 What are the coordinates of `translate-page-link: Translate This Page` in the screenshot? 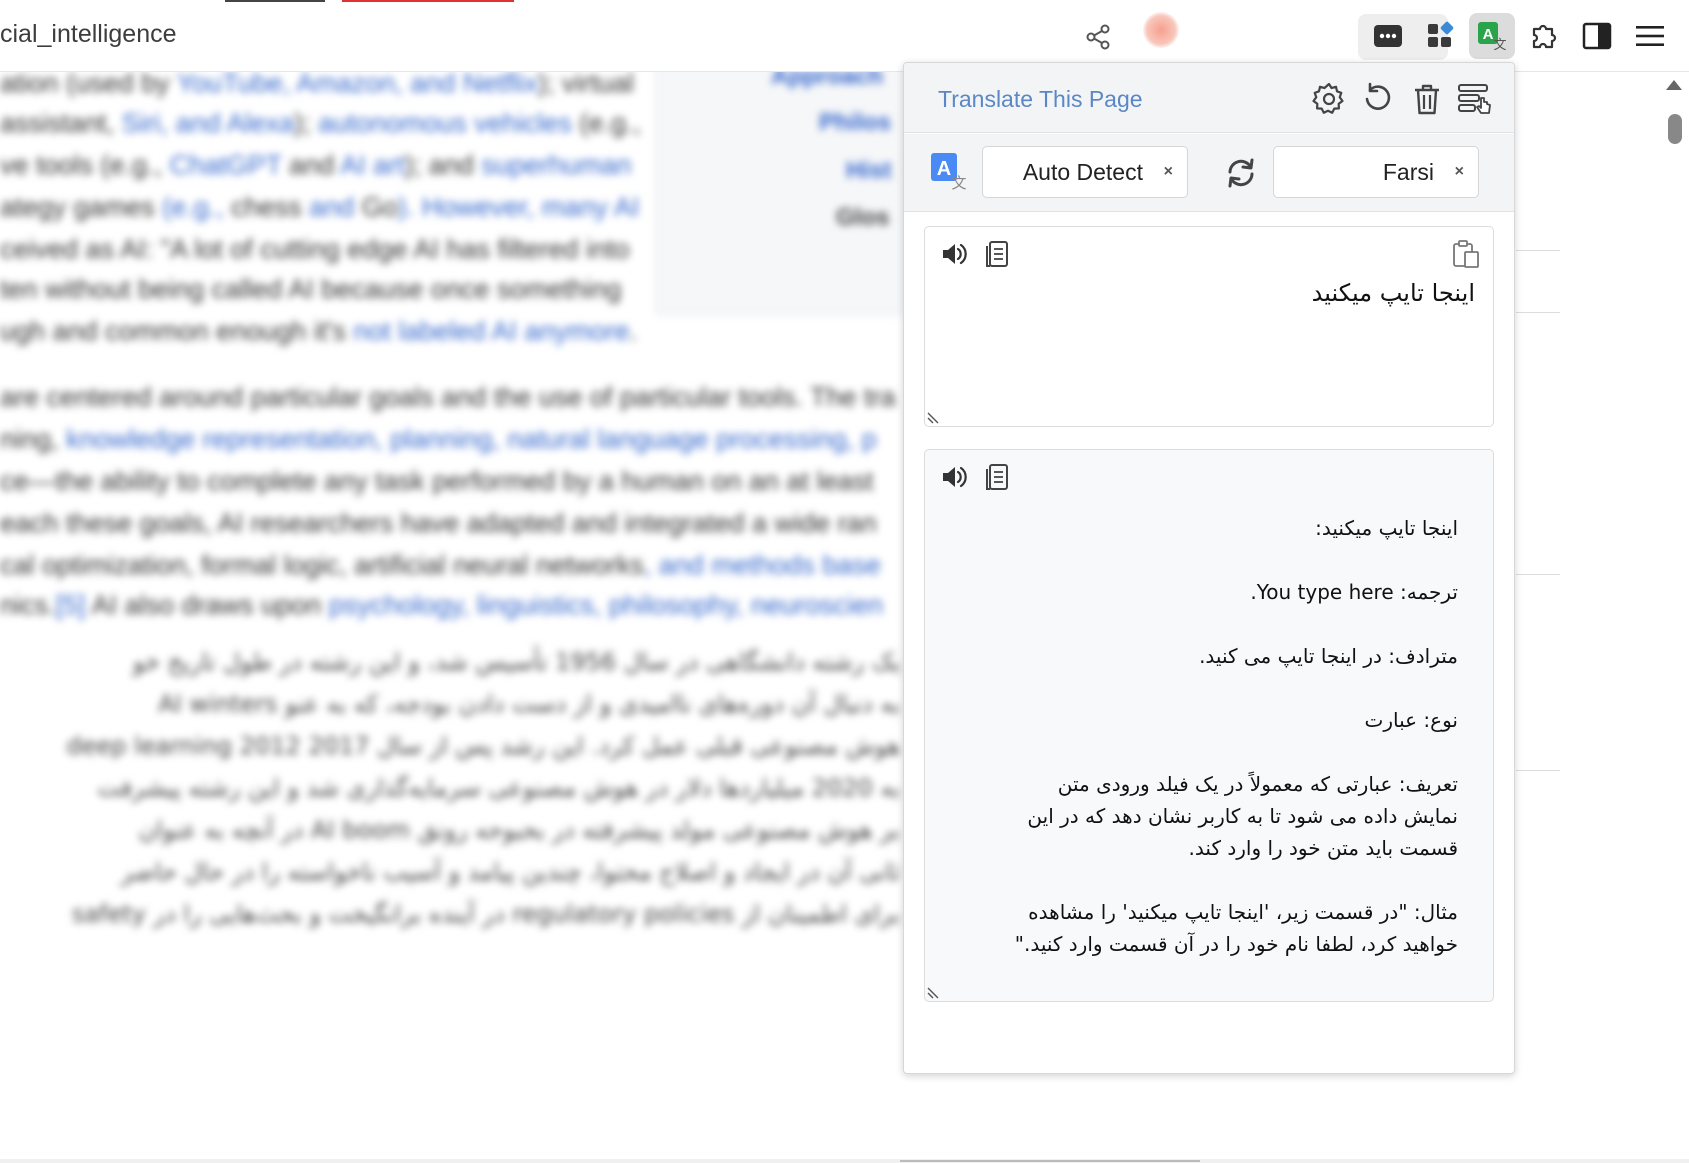 It's located at (1040, 99).